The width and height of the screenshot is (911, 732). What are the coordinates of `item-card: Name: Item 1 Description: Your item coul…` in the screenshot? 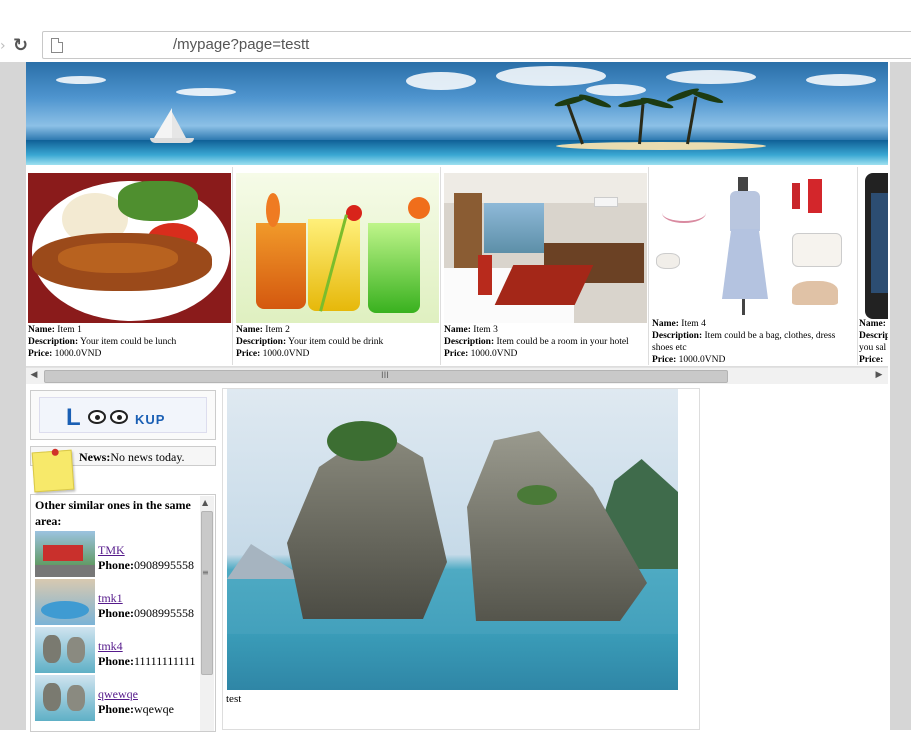 It's located at (129, 266).